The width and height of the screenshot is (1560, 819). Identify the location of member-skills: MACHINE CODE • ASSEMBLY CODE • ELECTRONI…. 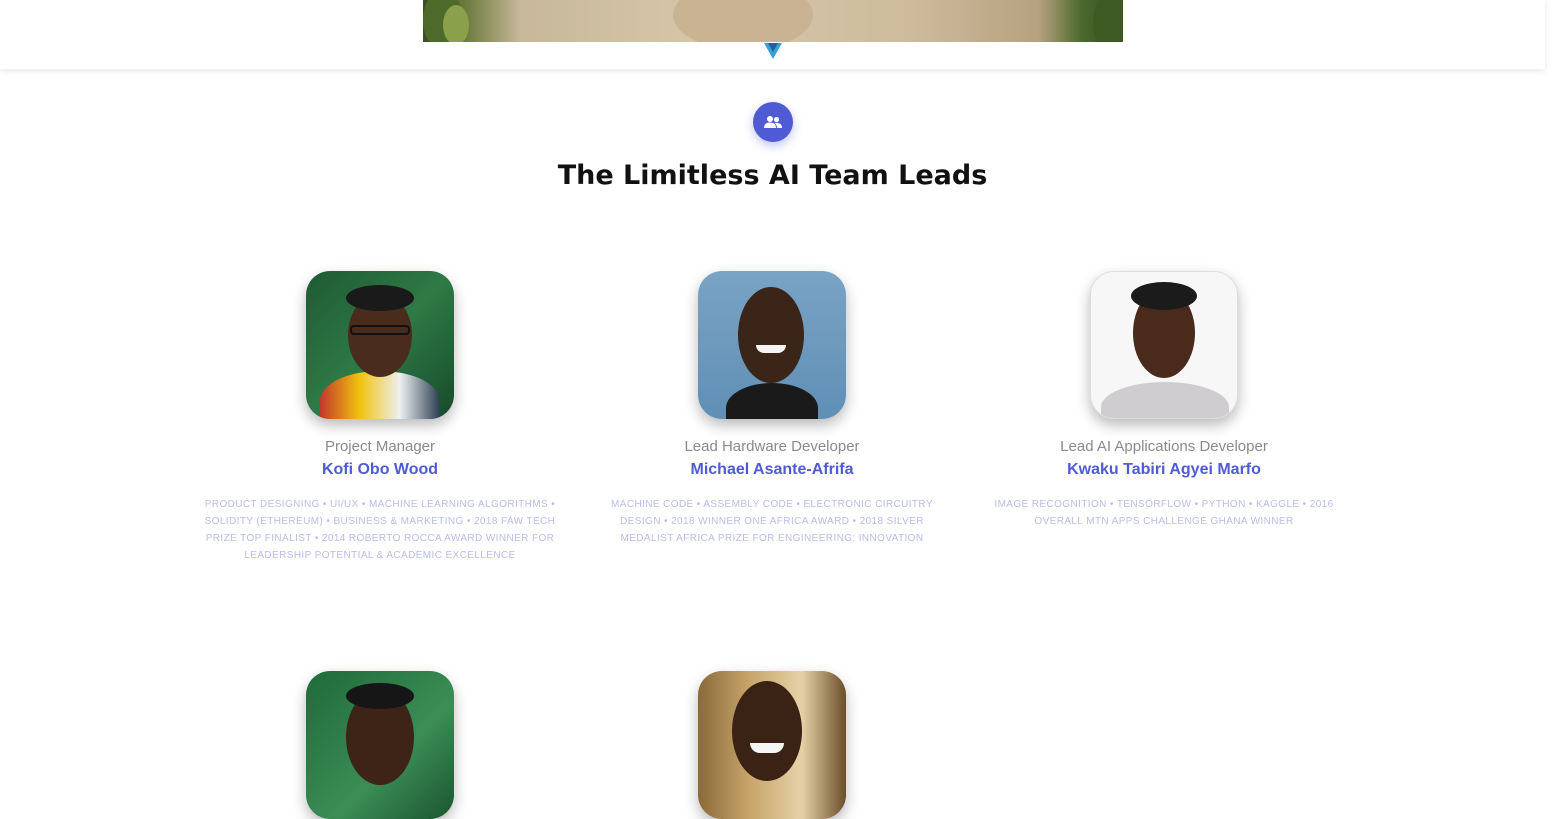
(772, 521).